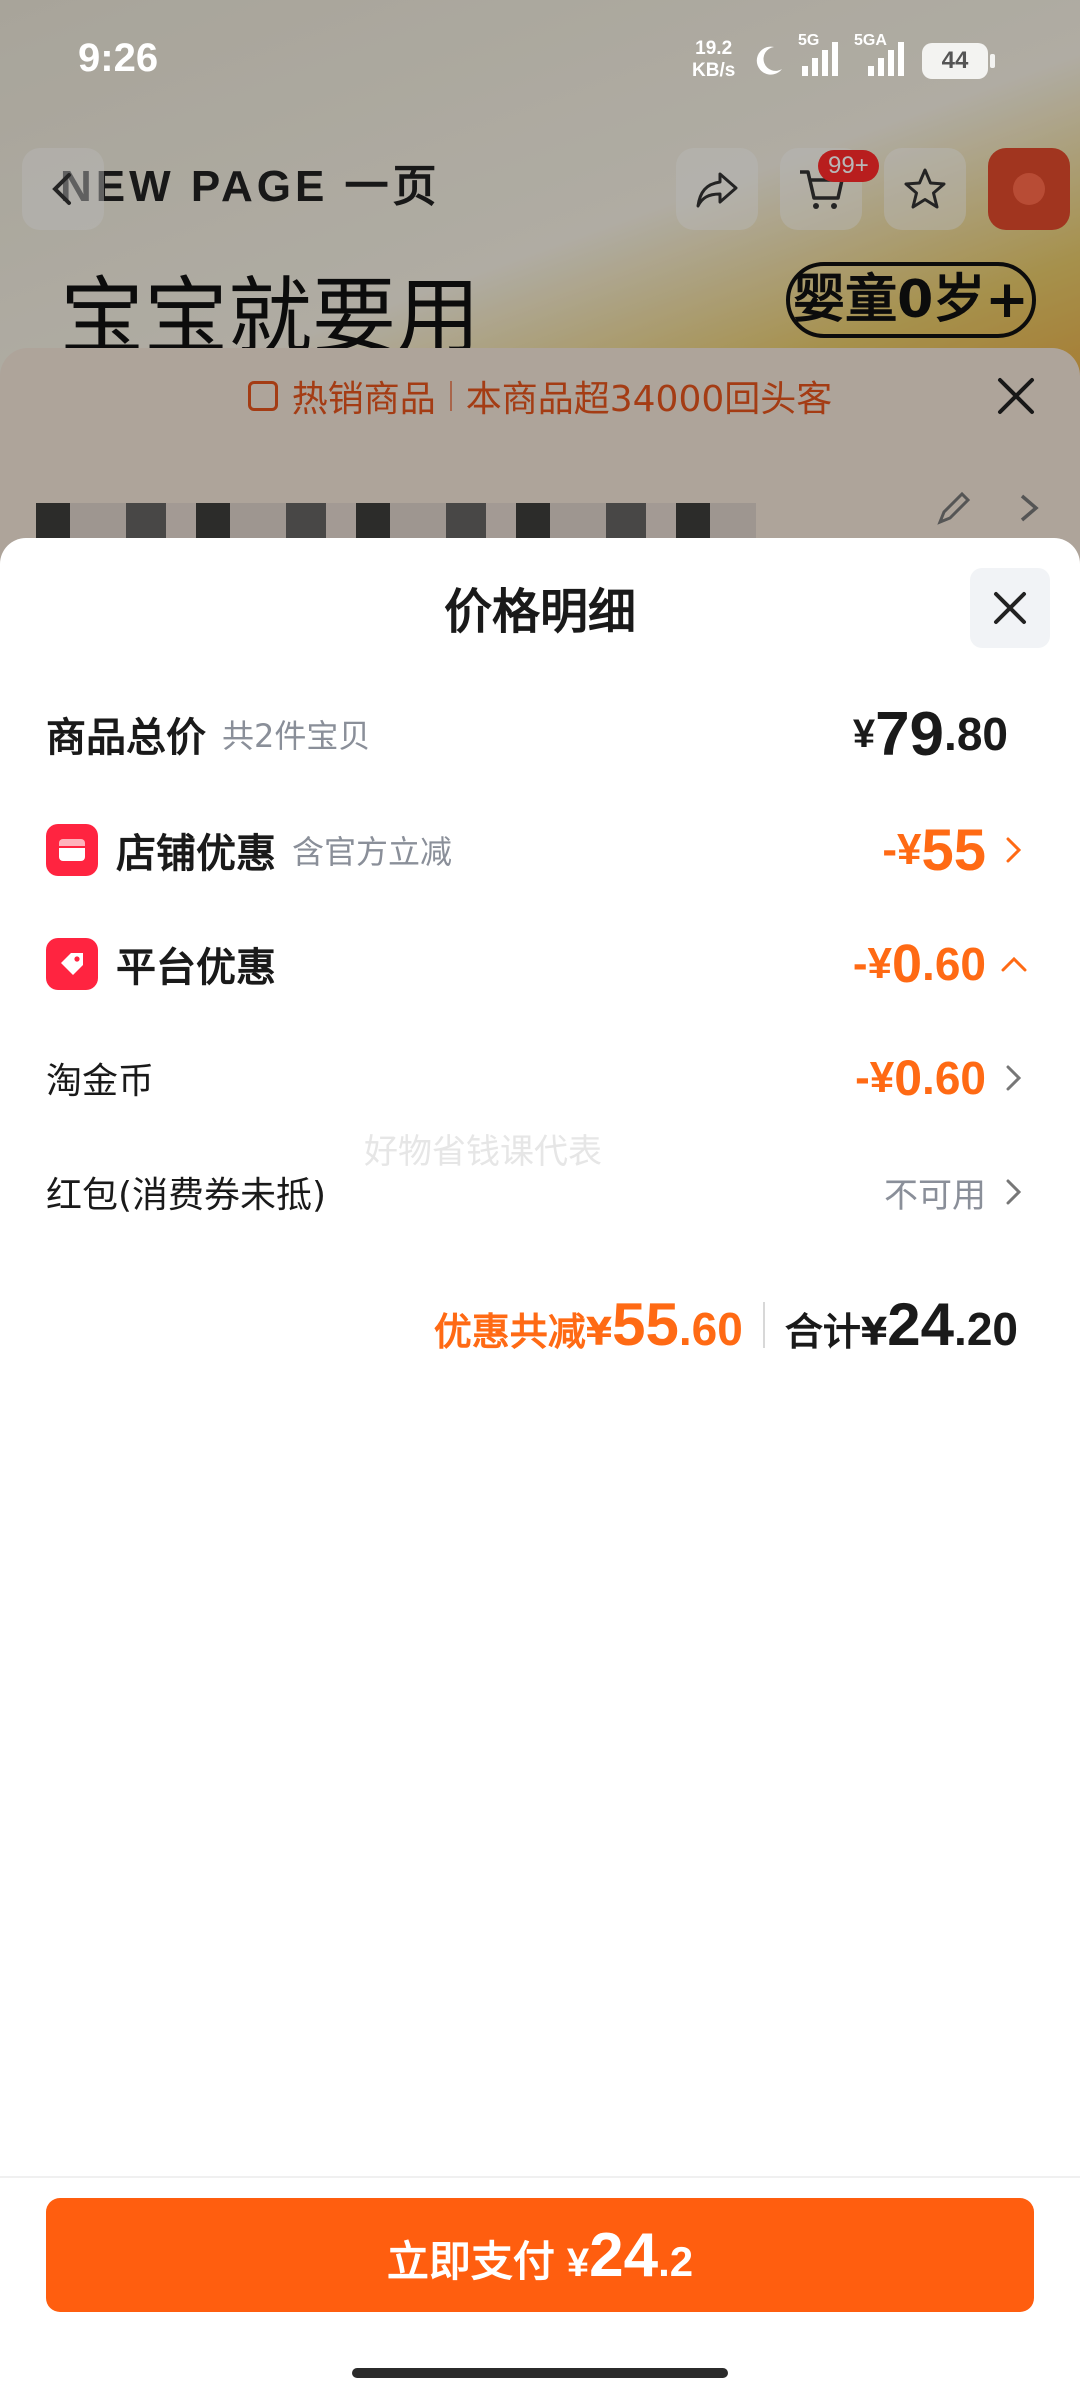 The width and height of the screenshot is (1080, 2400). What do you see at coordinates (539, 612) in the screenshot?
I see `sheet-title: 价格明细` at bounding box center [539, 612].